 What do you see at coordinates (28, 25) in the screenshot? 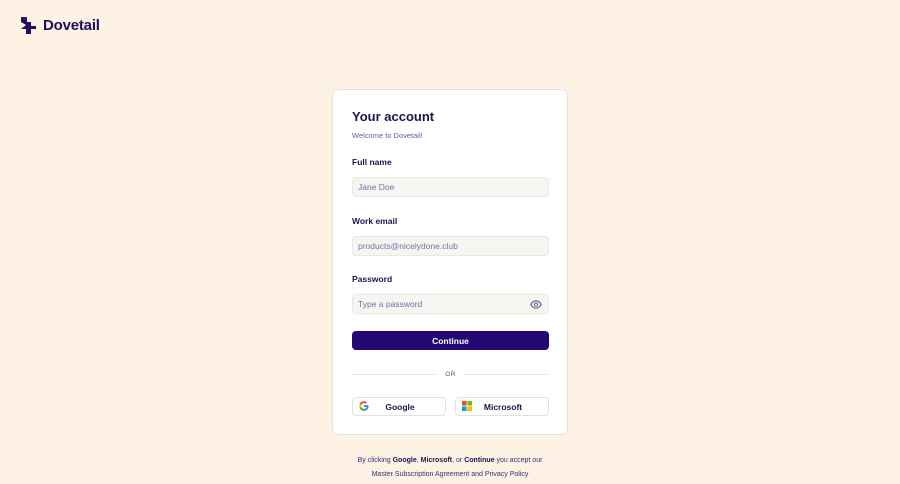
I see `dovetail-logo-icon` at bounding box center [28, 25].